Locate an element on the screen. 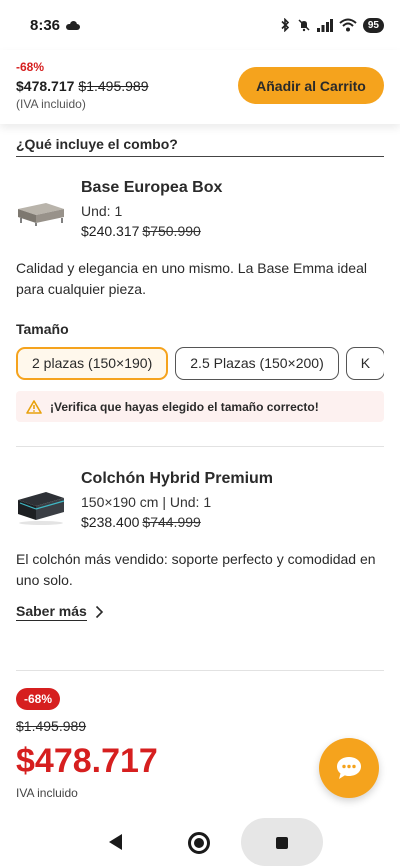 This screenshot has height=866, width=400. discount-badge: -68% is located at coordinates (38, 699).